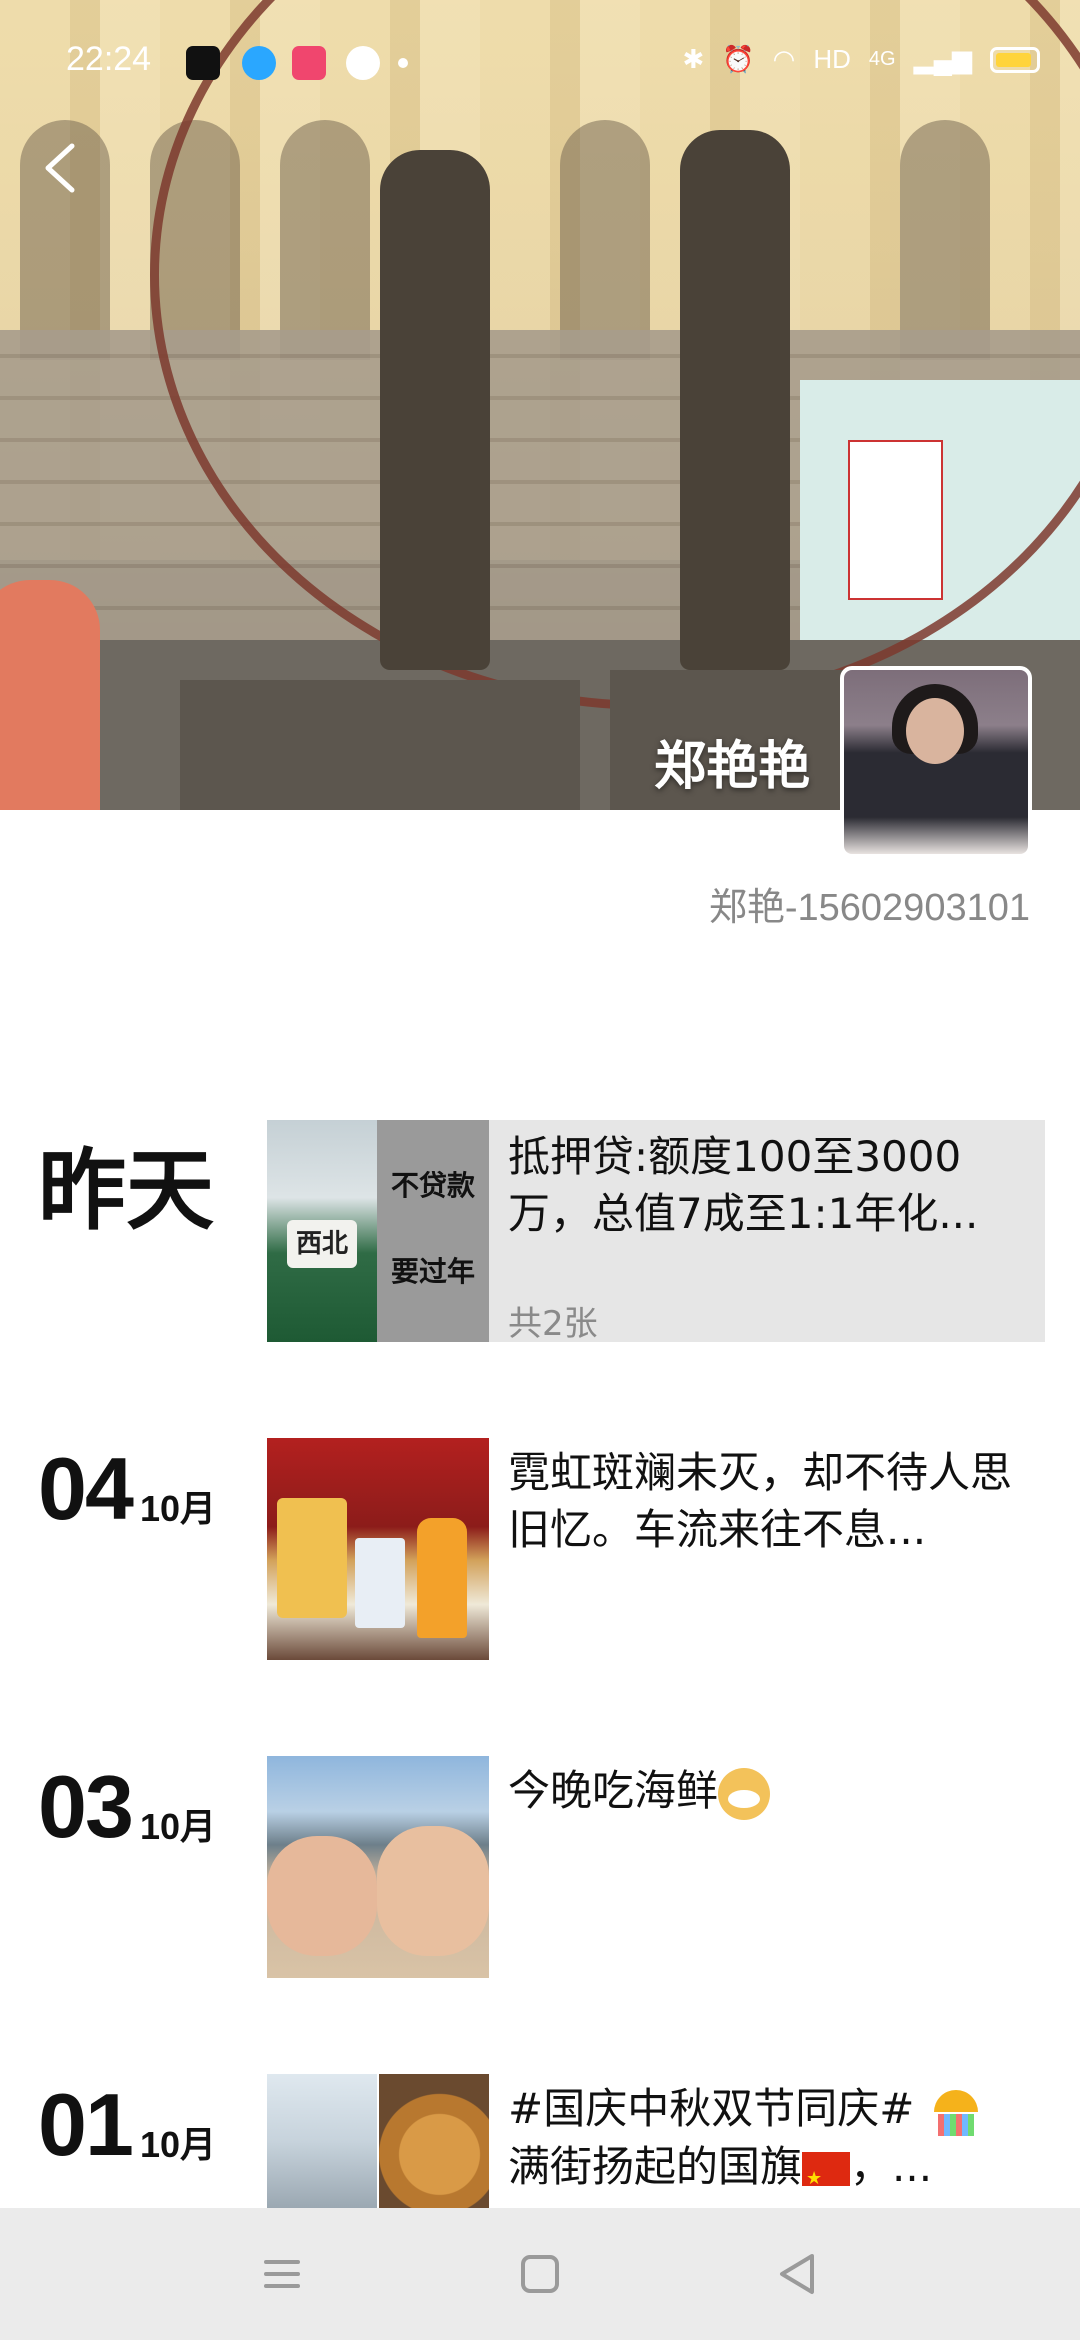  I want to click on cover-person, so click(50, 695).